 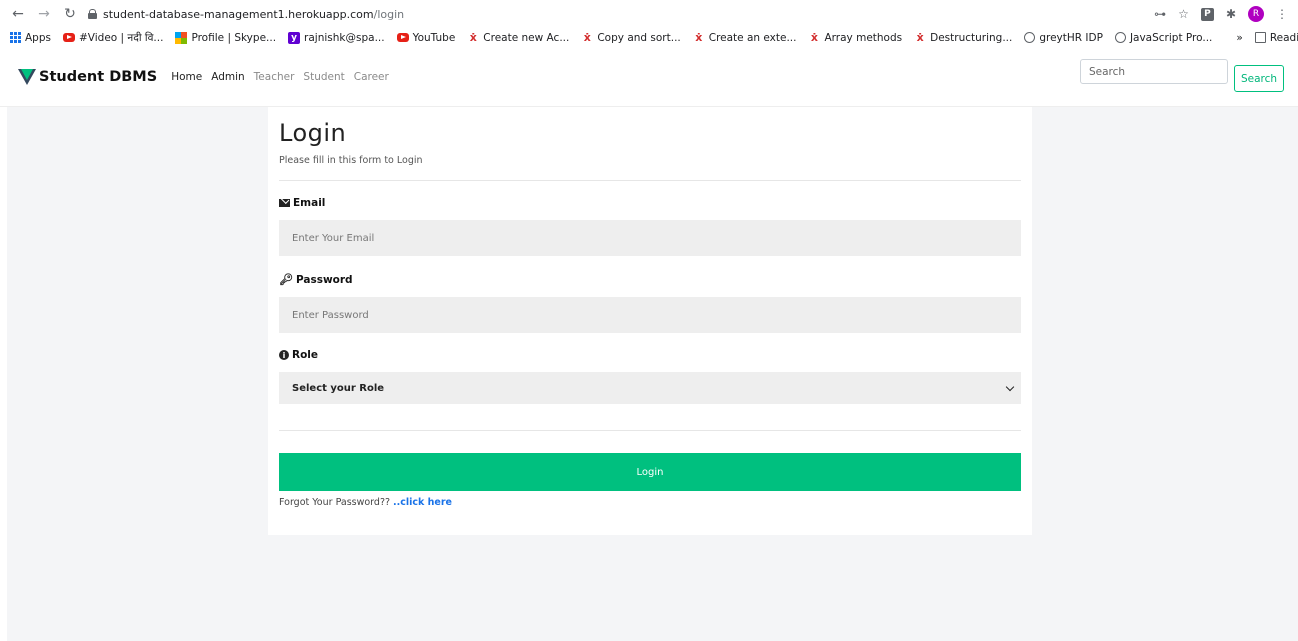 I want to click on password-label: 🔑︎ Password, so click(x=316, y=279).